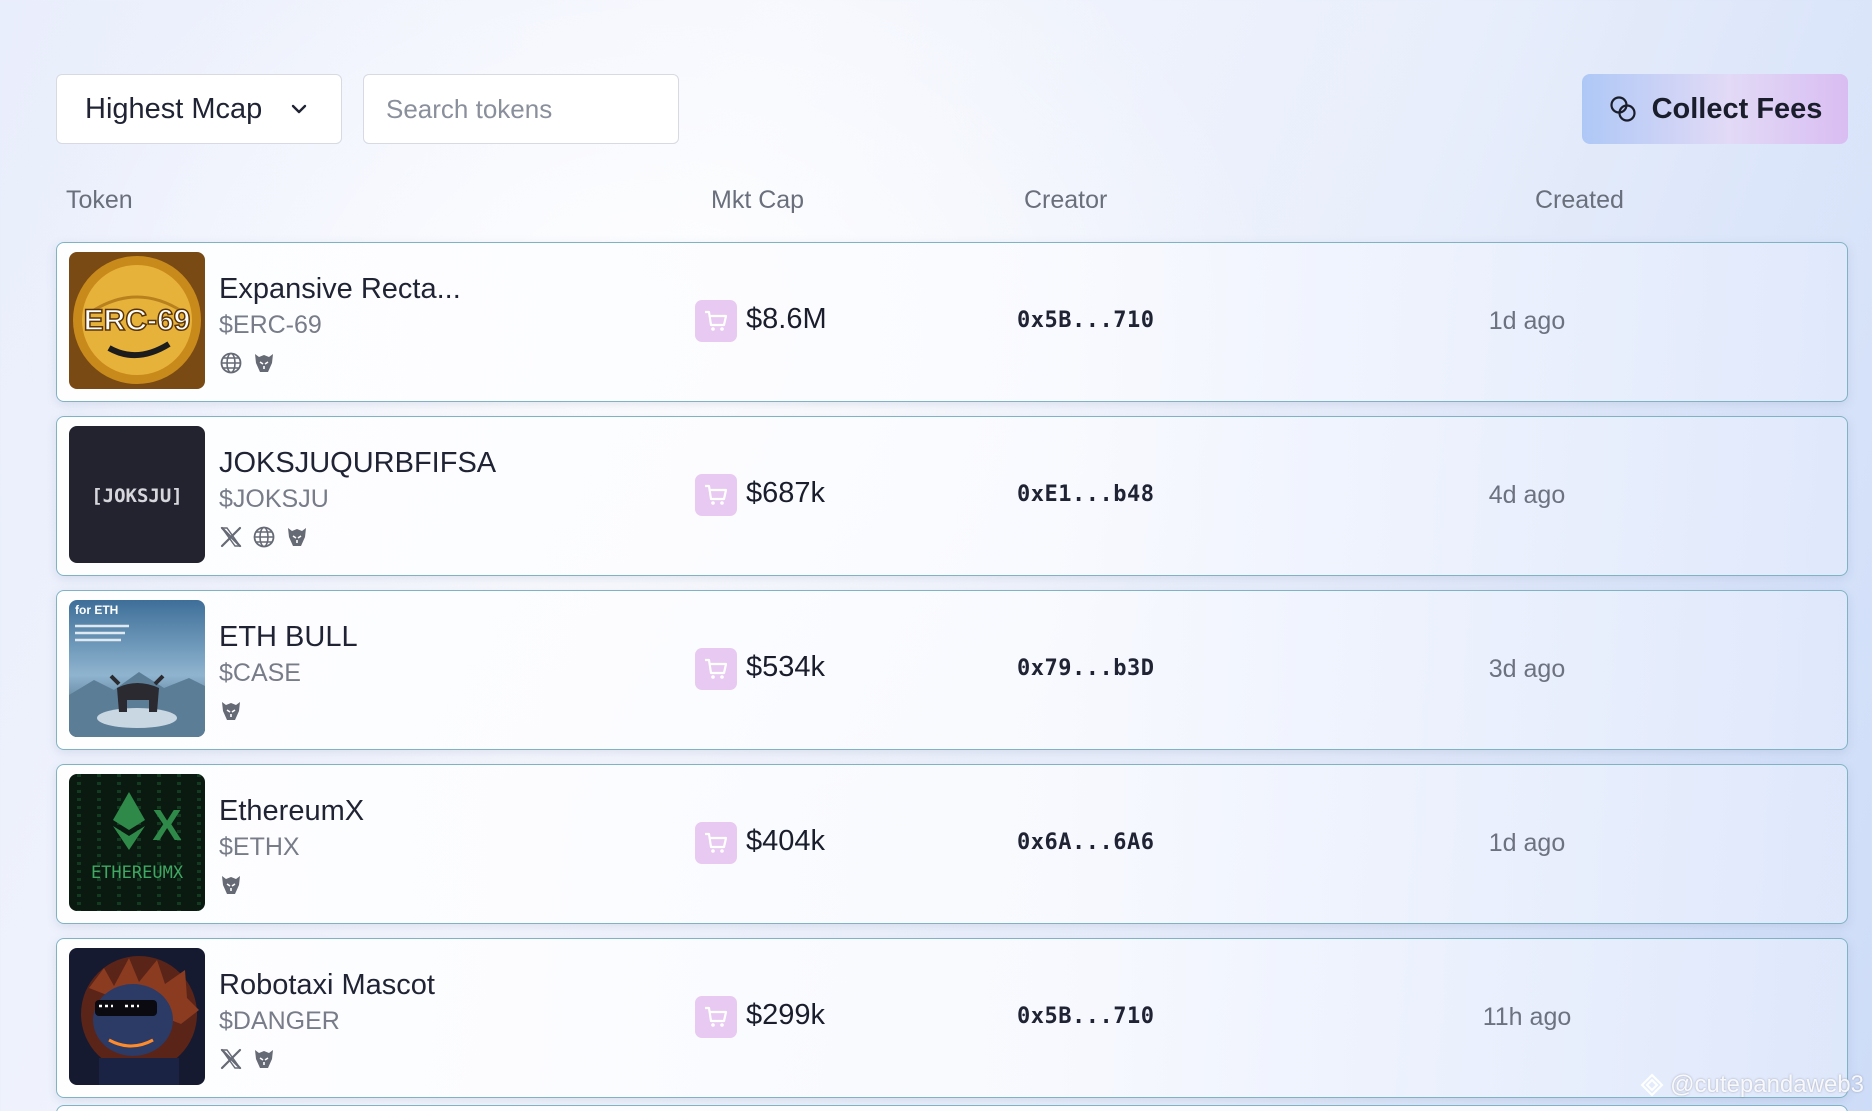  I want to click on column-header-created: Created, so click(1579, 200).